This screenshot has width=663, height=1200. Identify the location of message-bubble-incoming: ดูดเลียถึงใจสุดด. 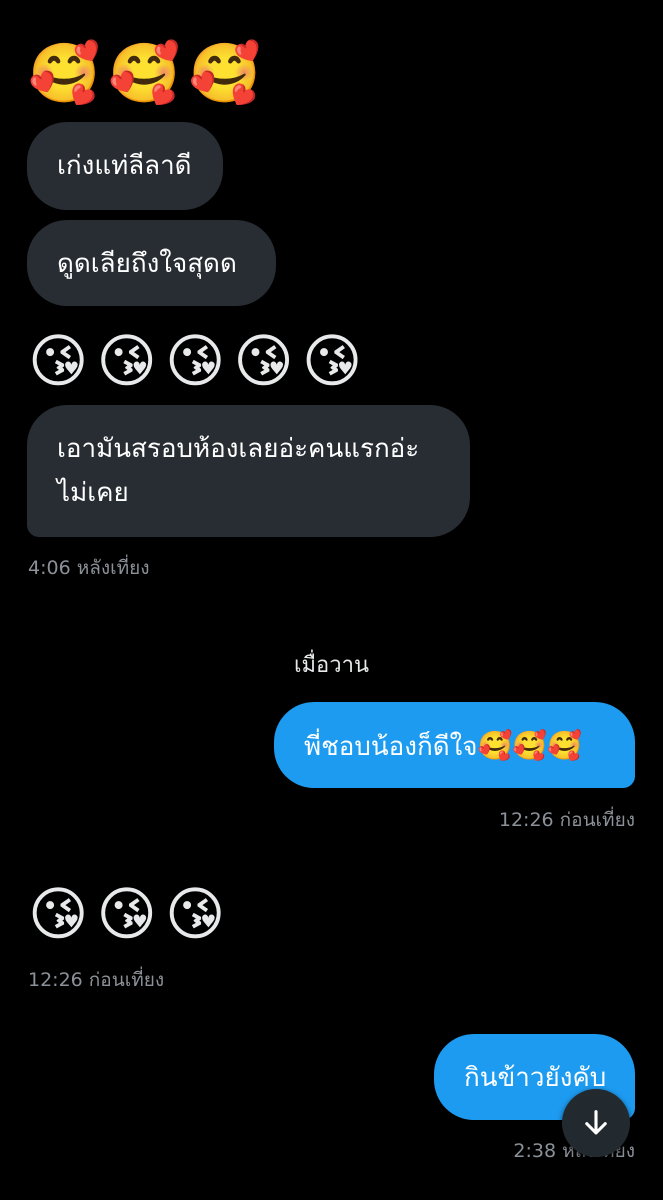
(151, 263).